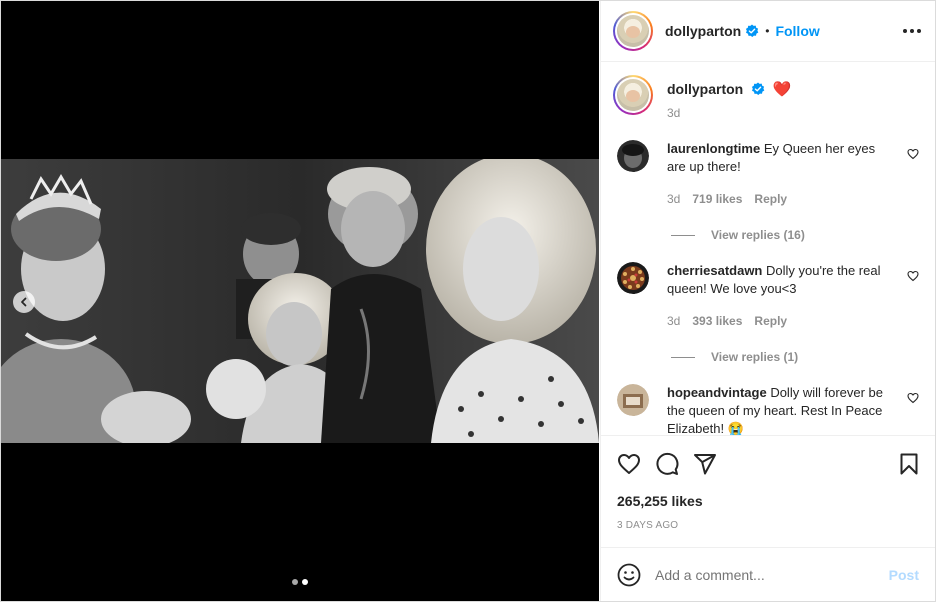 This screenshot has width=936, height=602. What do you see at coordinates (705, 464) in the screenshot?
I see `share-icon` at bounding box center [705, 464].